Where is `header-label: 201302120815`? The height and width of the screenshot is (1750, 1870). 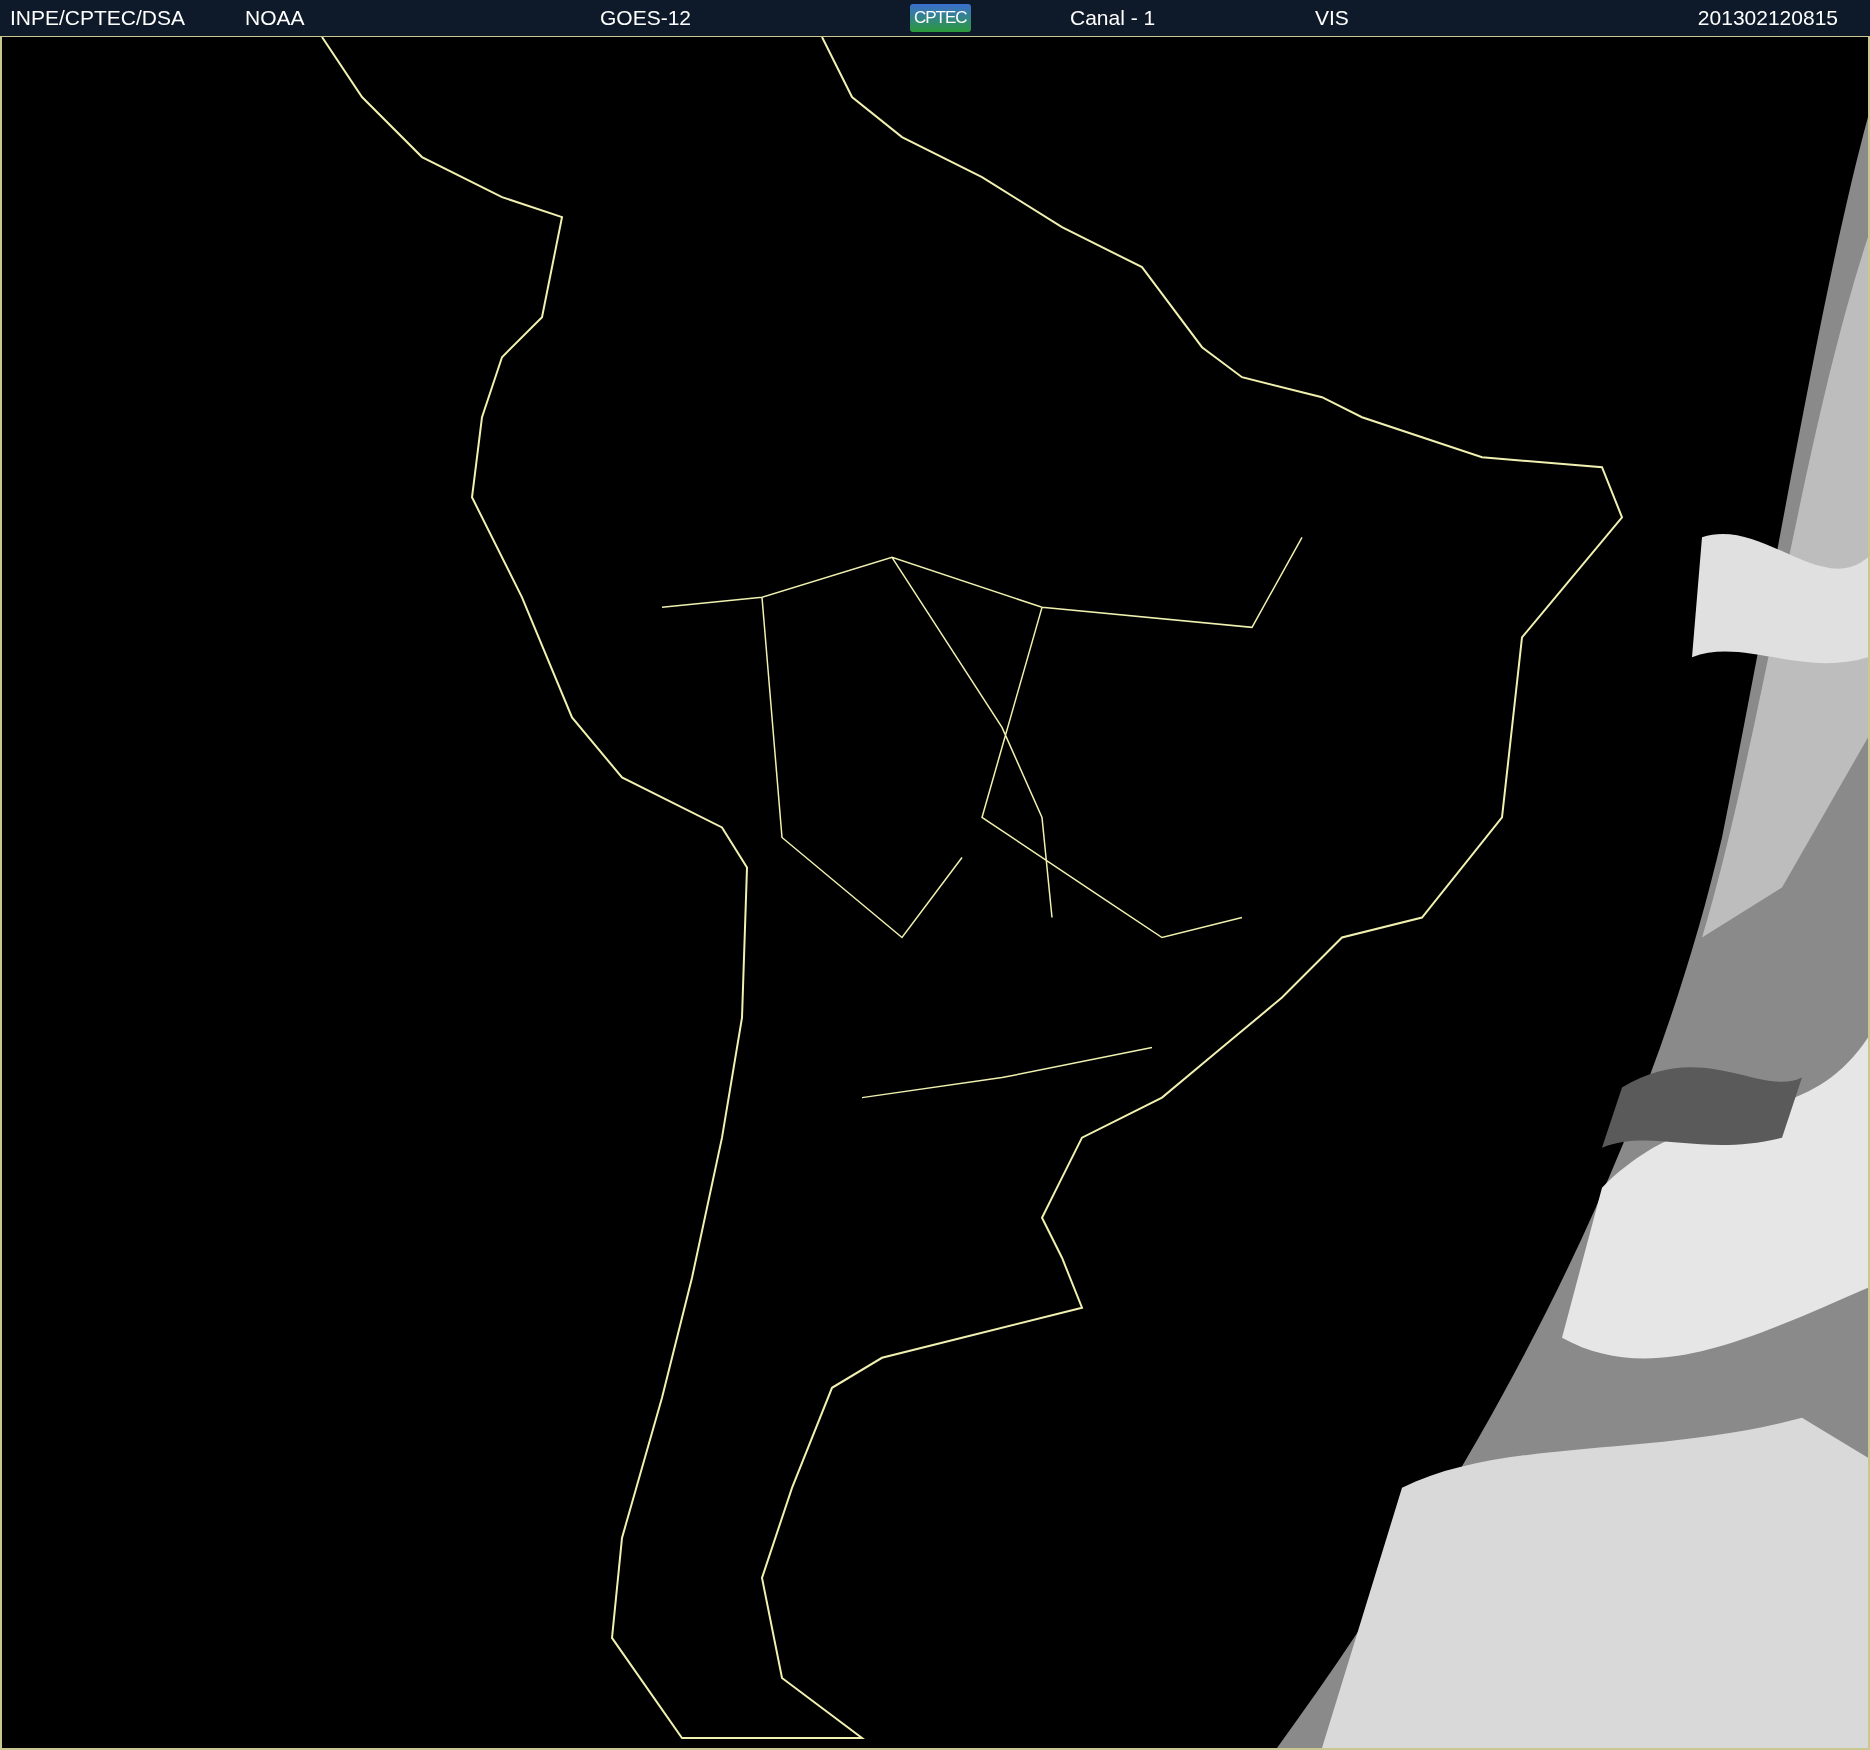
header-label: 201302120815 is located at coordinates (1768, 18).